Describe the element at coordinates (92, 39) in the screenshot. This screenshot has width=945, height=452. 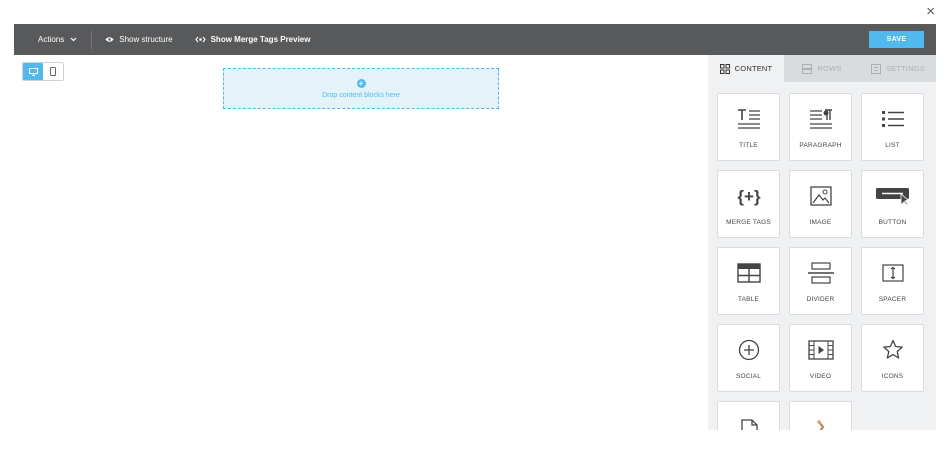
I see `toolbar-divider` at that location.